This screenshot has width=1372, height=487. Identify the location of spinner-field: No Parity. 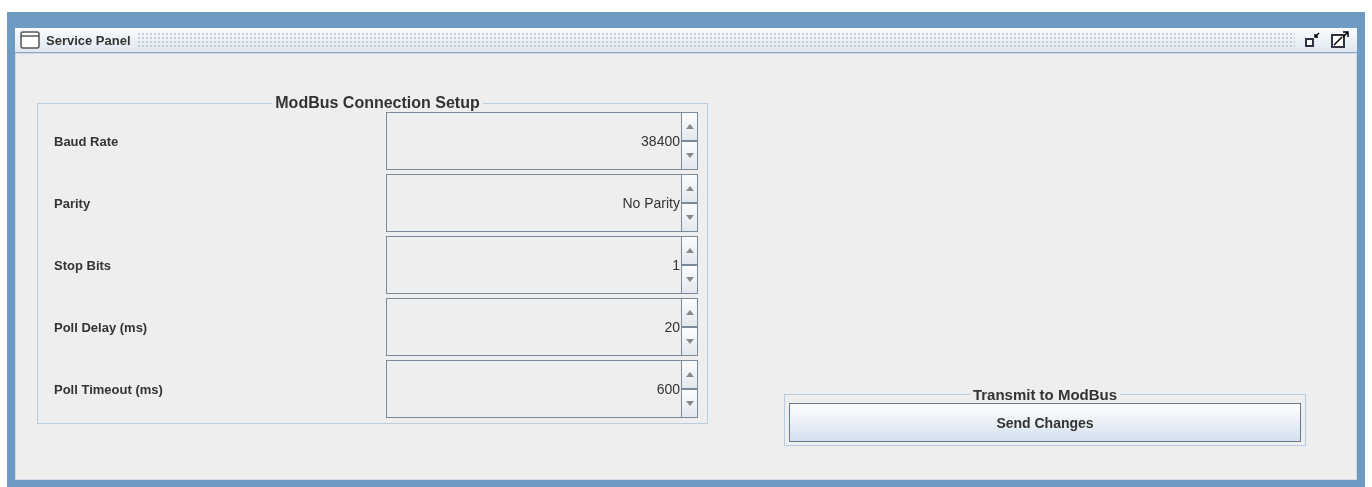
(533, 203).